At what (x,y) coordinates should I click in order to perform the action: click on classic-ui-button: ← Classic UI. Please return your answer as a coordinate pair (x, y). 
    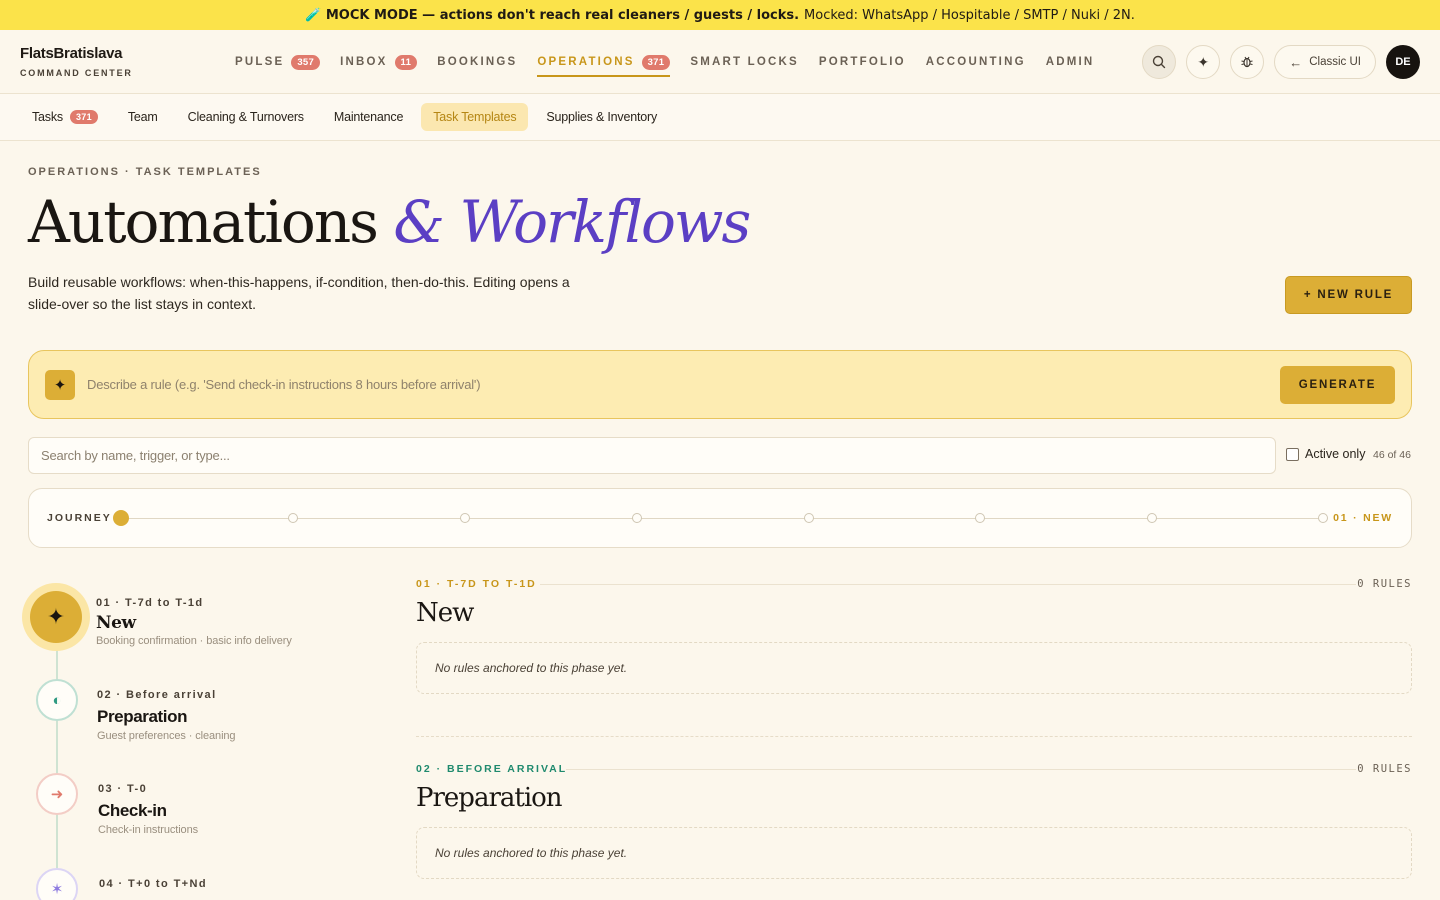
    Looking at the image, I should click on (1325, 62).